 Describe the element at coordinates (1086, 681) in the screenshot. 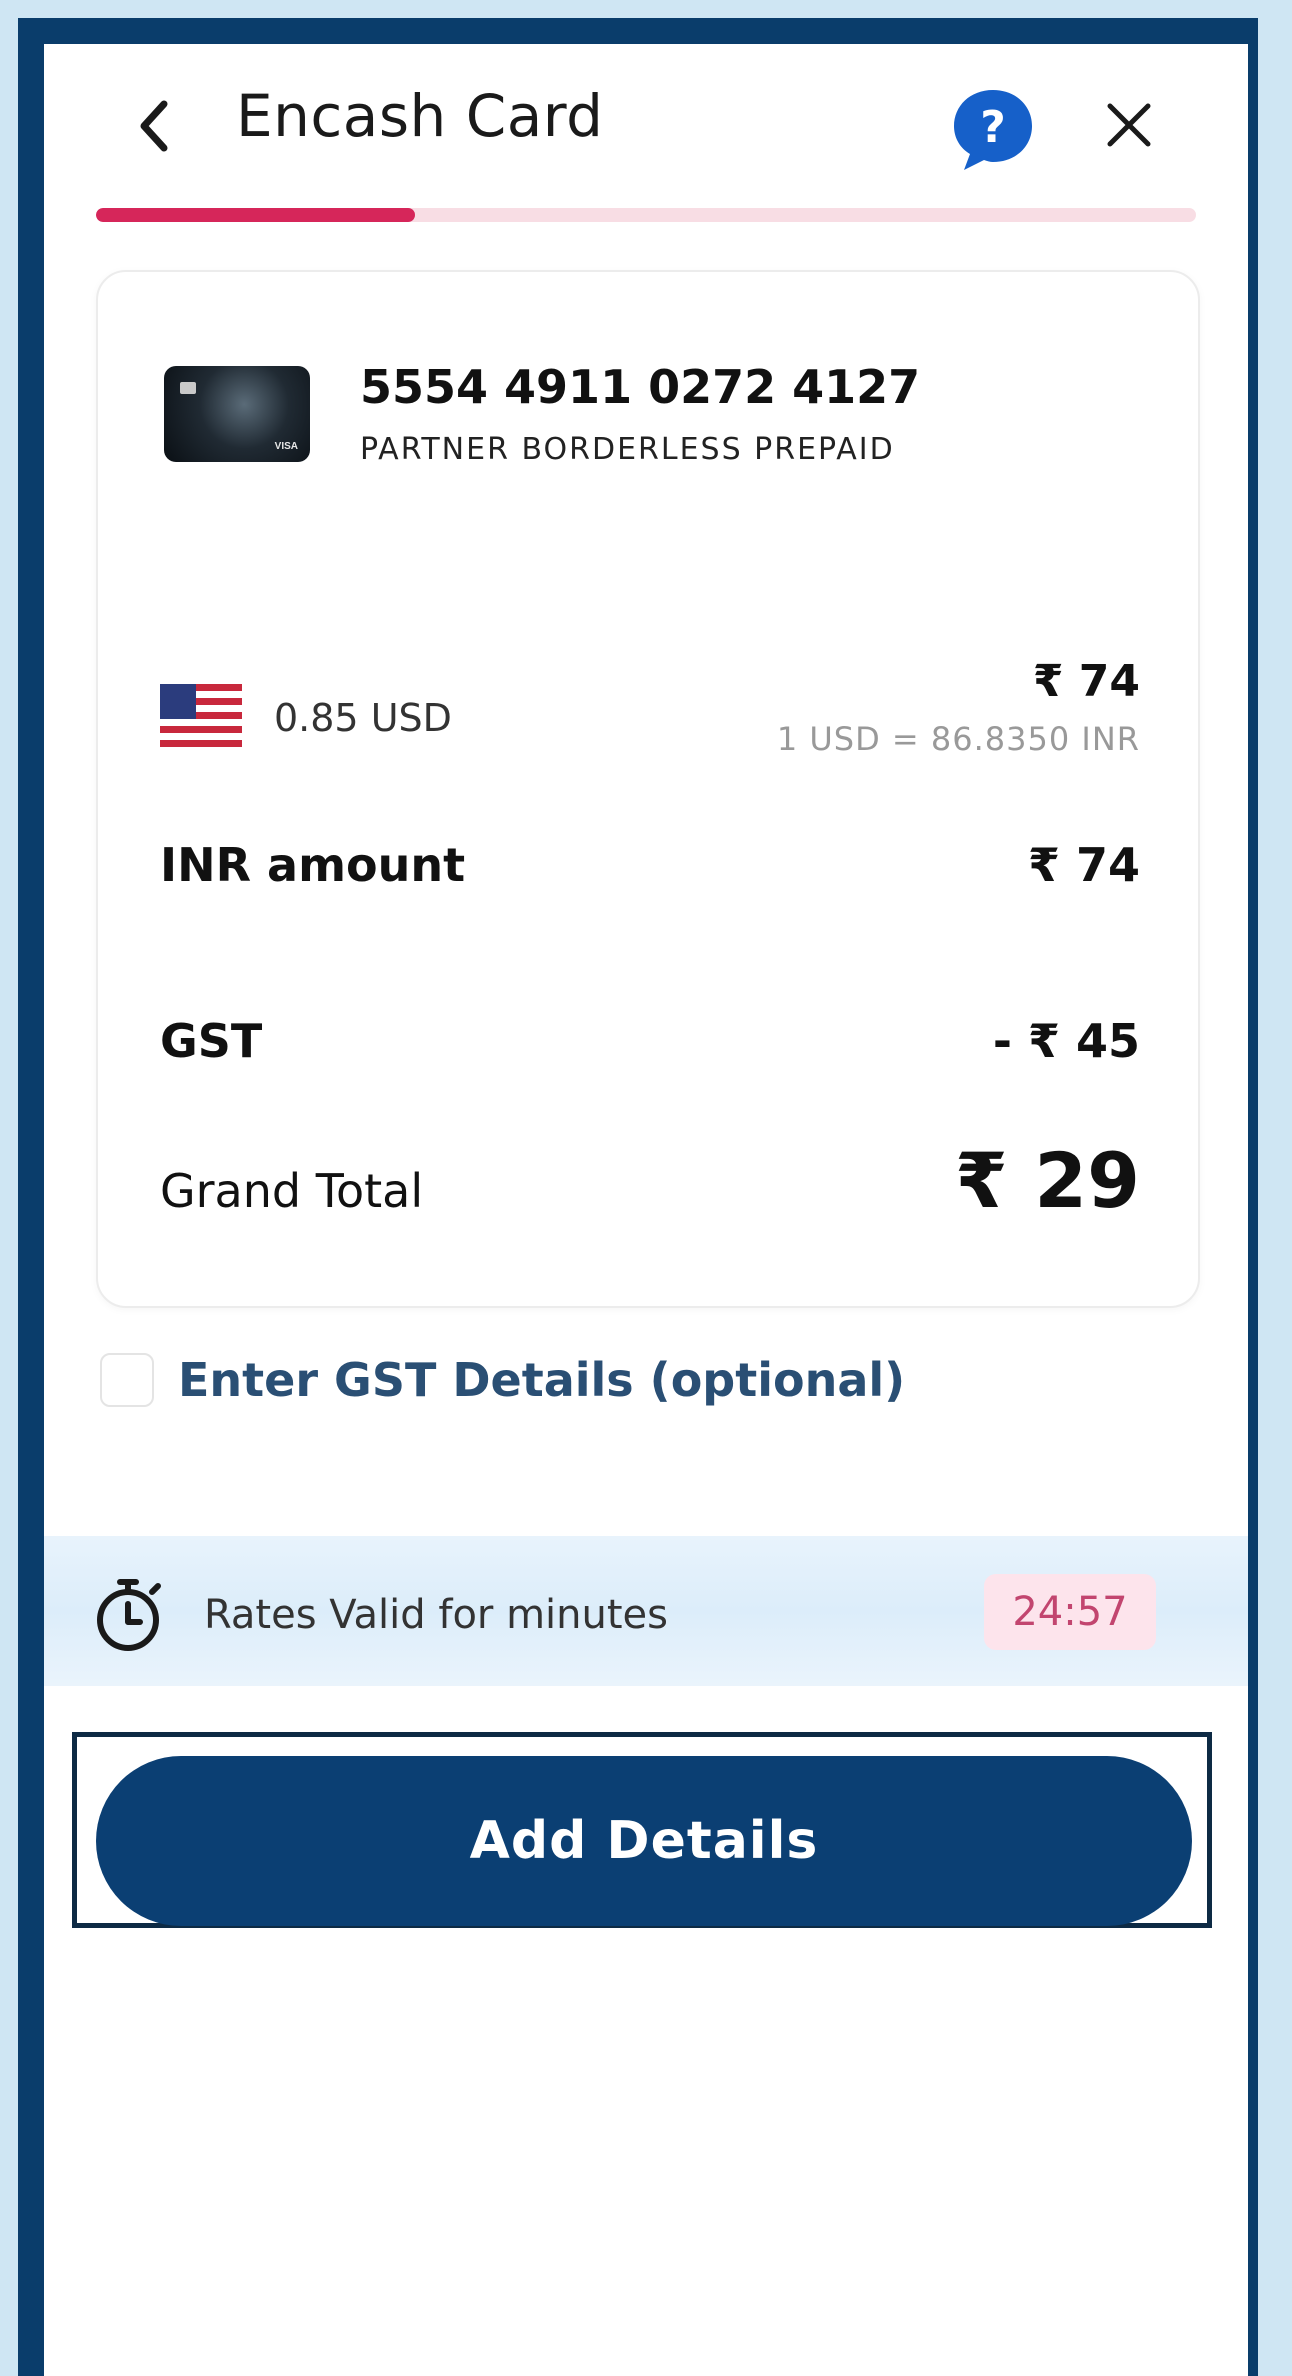

I see `converted-inr-amount: ₹ 74` at that location.